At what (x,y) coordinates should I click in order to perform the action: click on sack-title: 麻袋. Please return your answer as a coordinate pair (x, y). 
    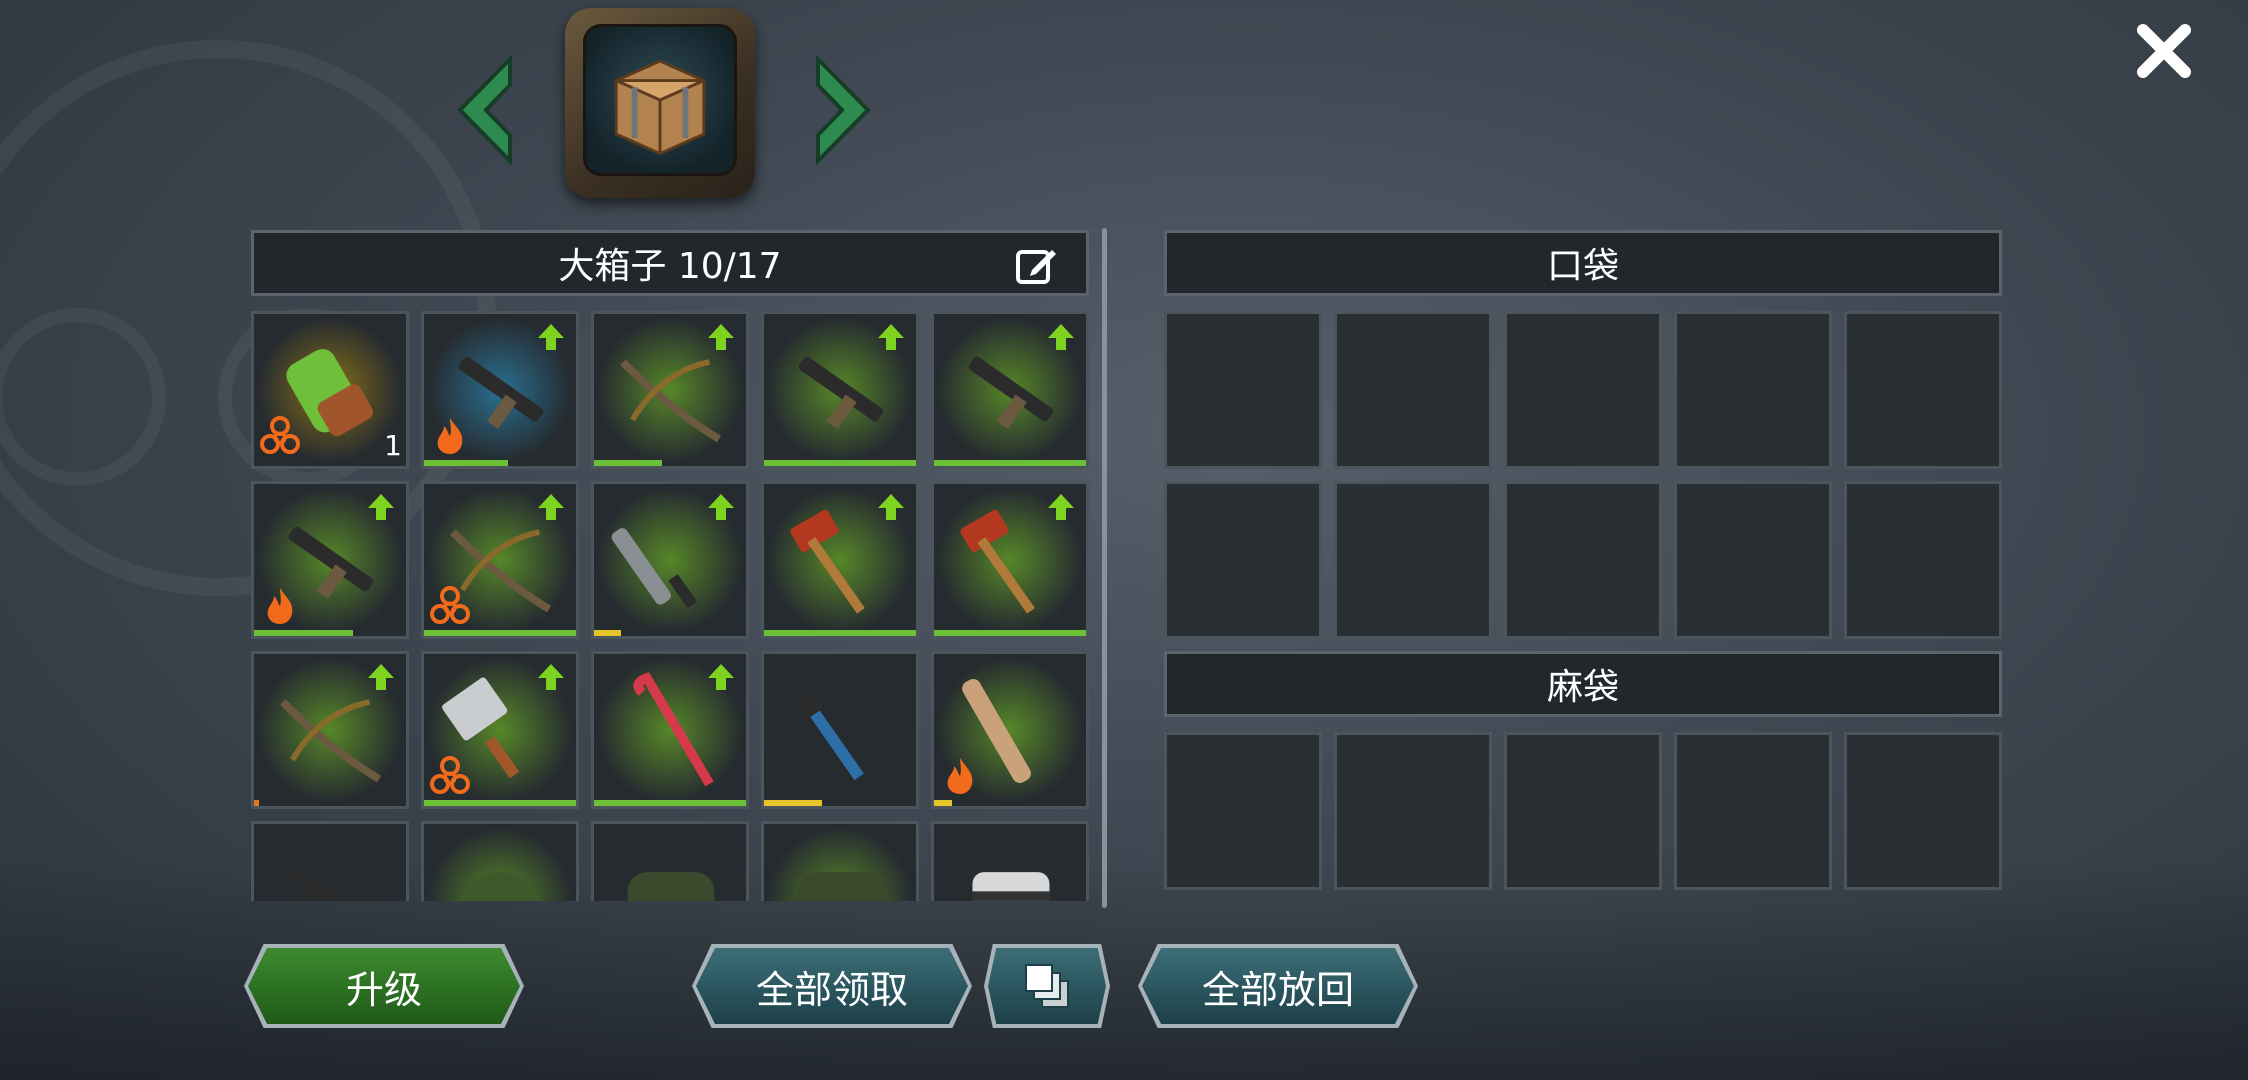
    Looking at the image, I should click on (1582, 687).